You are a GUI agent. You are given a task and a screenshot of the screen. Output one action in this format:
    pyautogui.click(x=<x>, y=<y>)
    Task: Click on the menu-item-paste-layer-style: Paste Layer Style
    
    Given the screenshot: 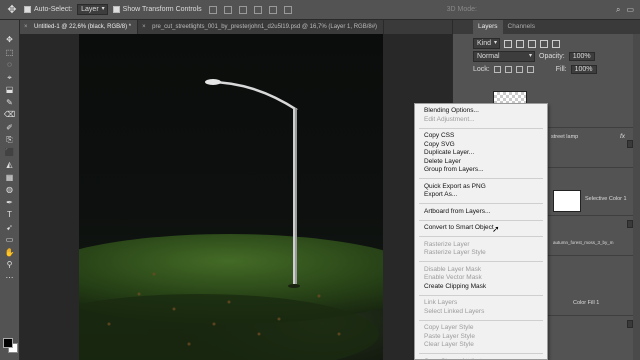 What is the action you would take?
    pyautogui.click(x=449, y=336)
    